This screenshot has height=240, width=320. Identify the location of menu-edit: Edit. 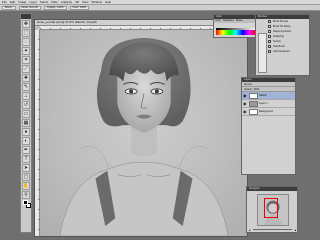
(12, 2).